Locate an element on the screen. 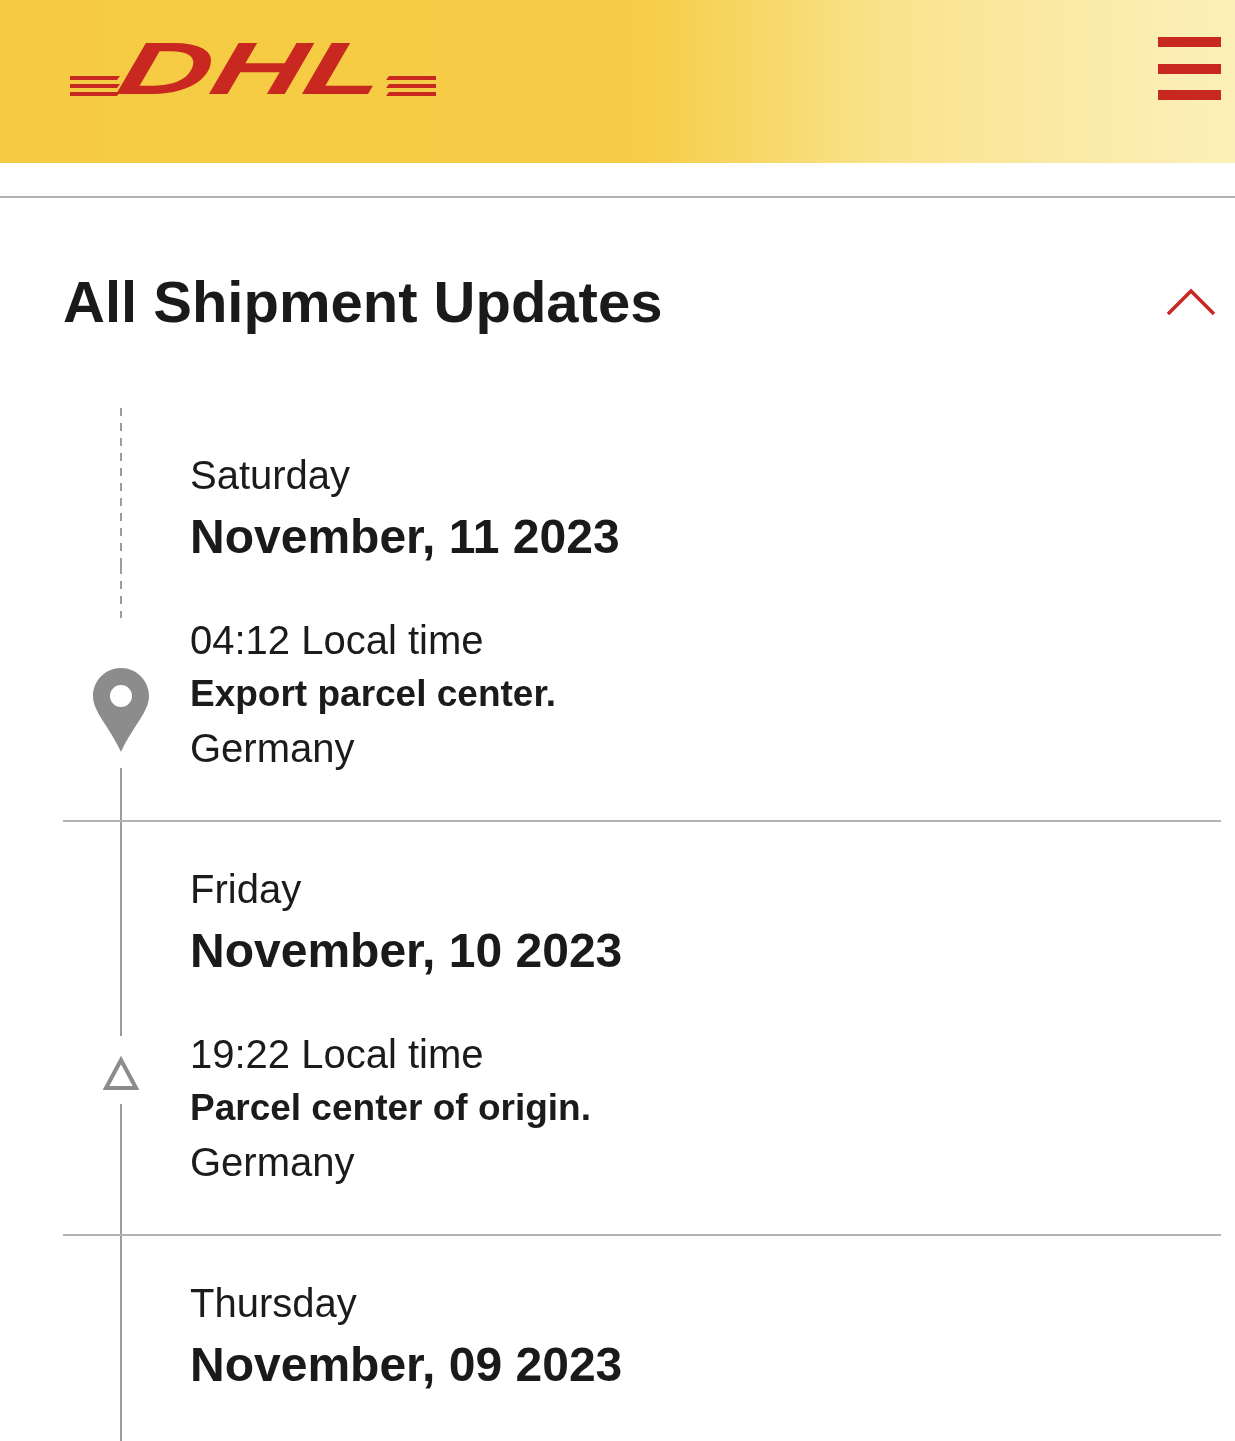 The width and height of the screenshot is (1235, 1441). event-description: Parcel center of origin. is located at coordinates (391, 1108).